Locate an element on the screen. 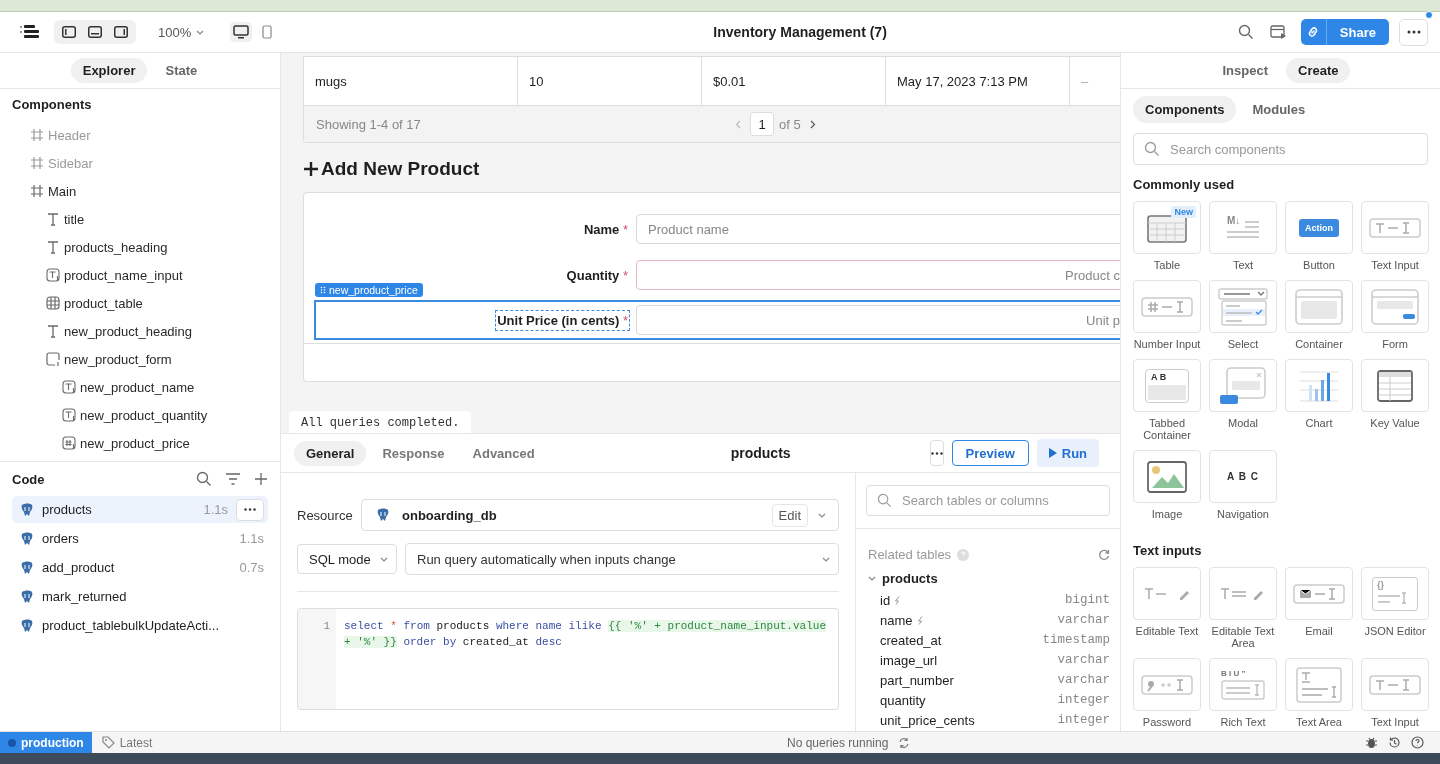  tree-item: new_product_price is located at coordinates (135, 443).